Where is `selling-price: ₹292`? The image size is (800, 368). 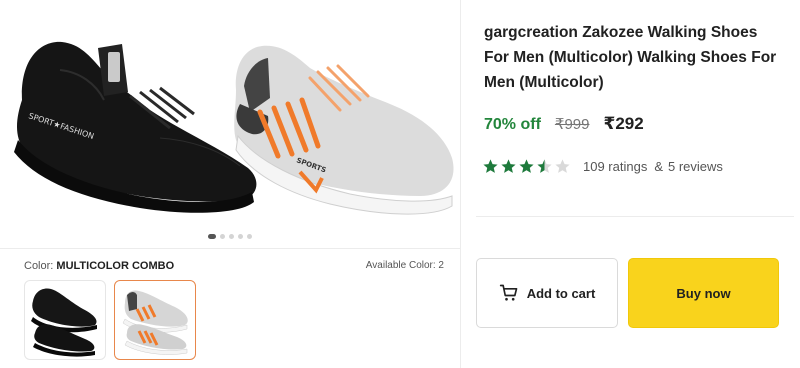
selling-price: ₹292 is located at coordinates (623, 123).